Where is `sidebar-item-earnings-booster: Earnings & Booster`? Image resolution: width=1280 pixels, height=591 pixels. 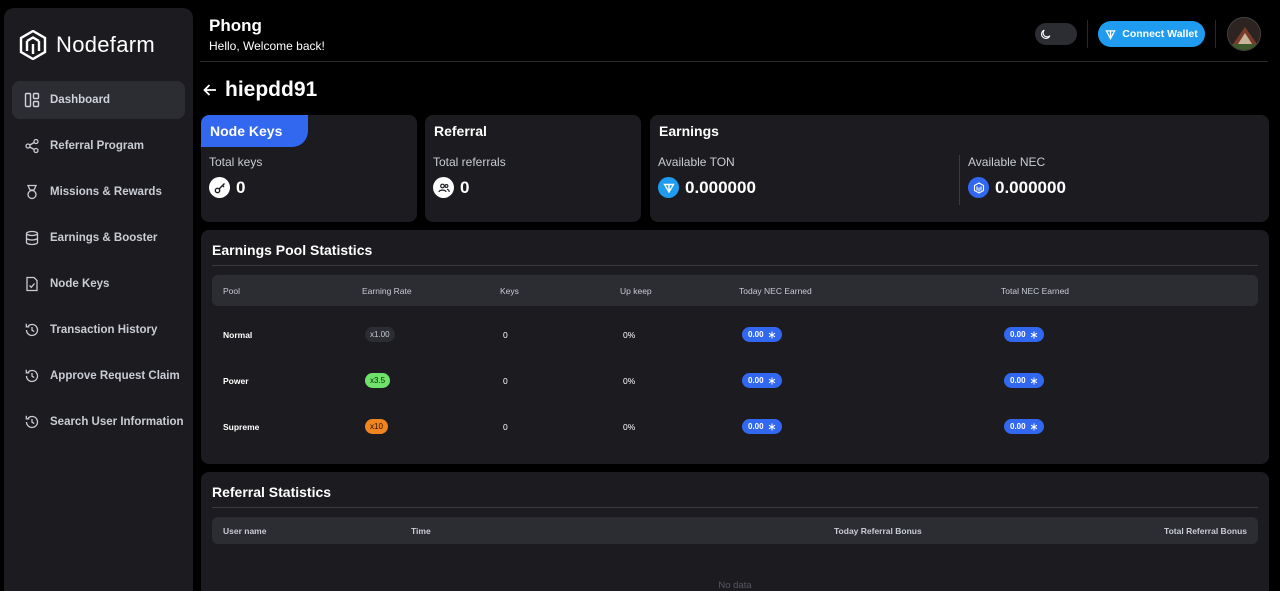 sidebar-item-earnings-booster: Earnings & Booster is located at coordinates (98, 238).